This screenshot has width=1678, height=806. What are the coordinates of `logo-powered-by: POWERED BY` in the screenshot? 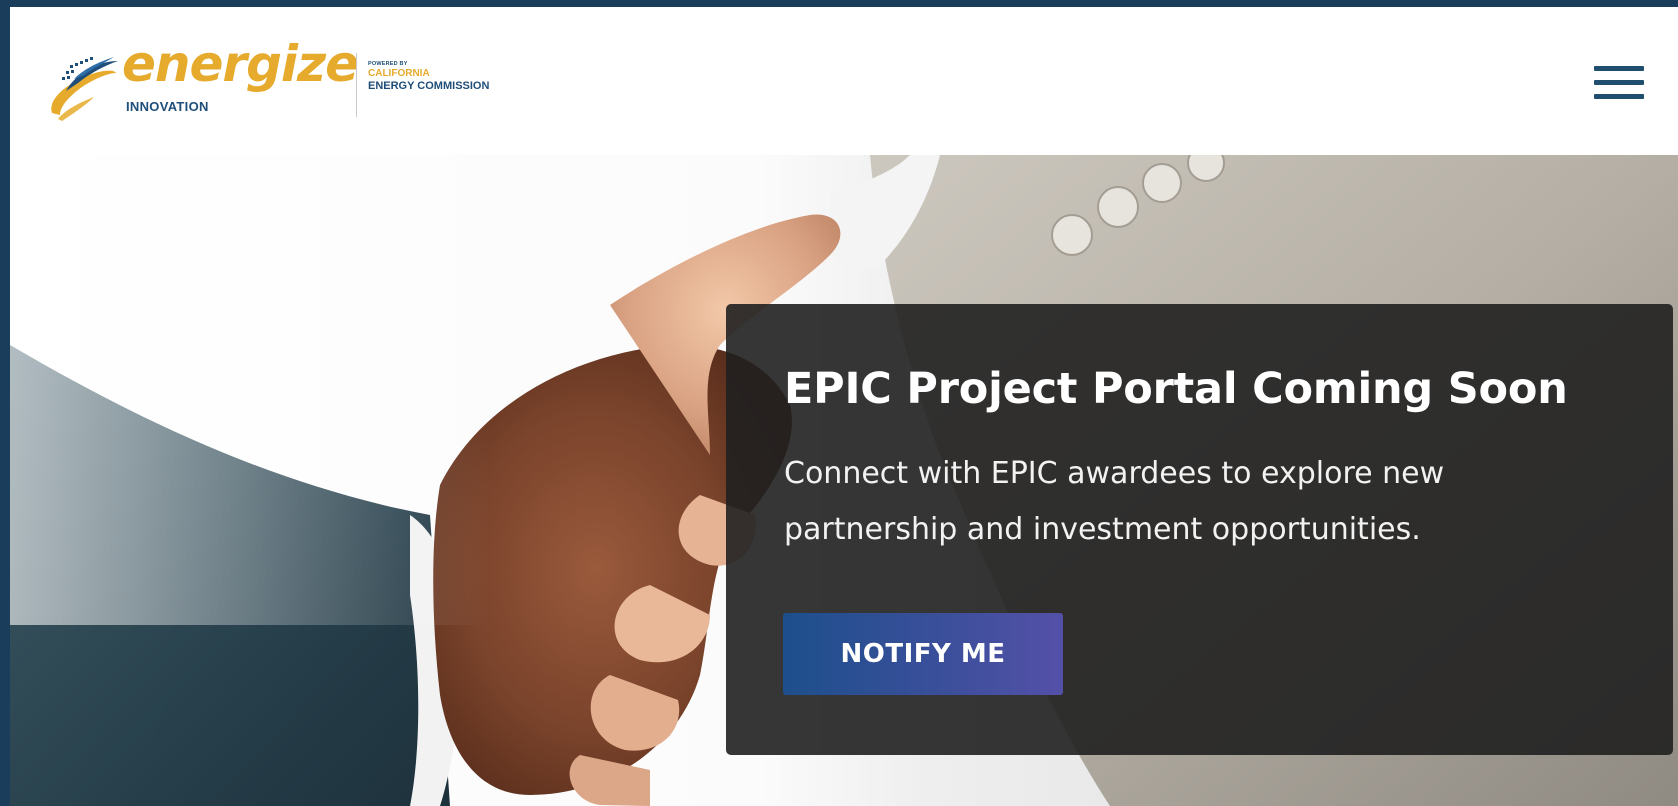 It's located at (388, 64).